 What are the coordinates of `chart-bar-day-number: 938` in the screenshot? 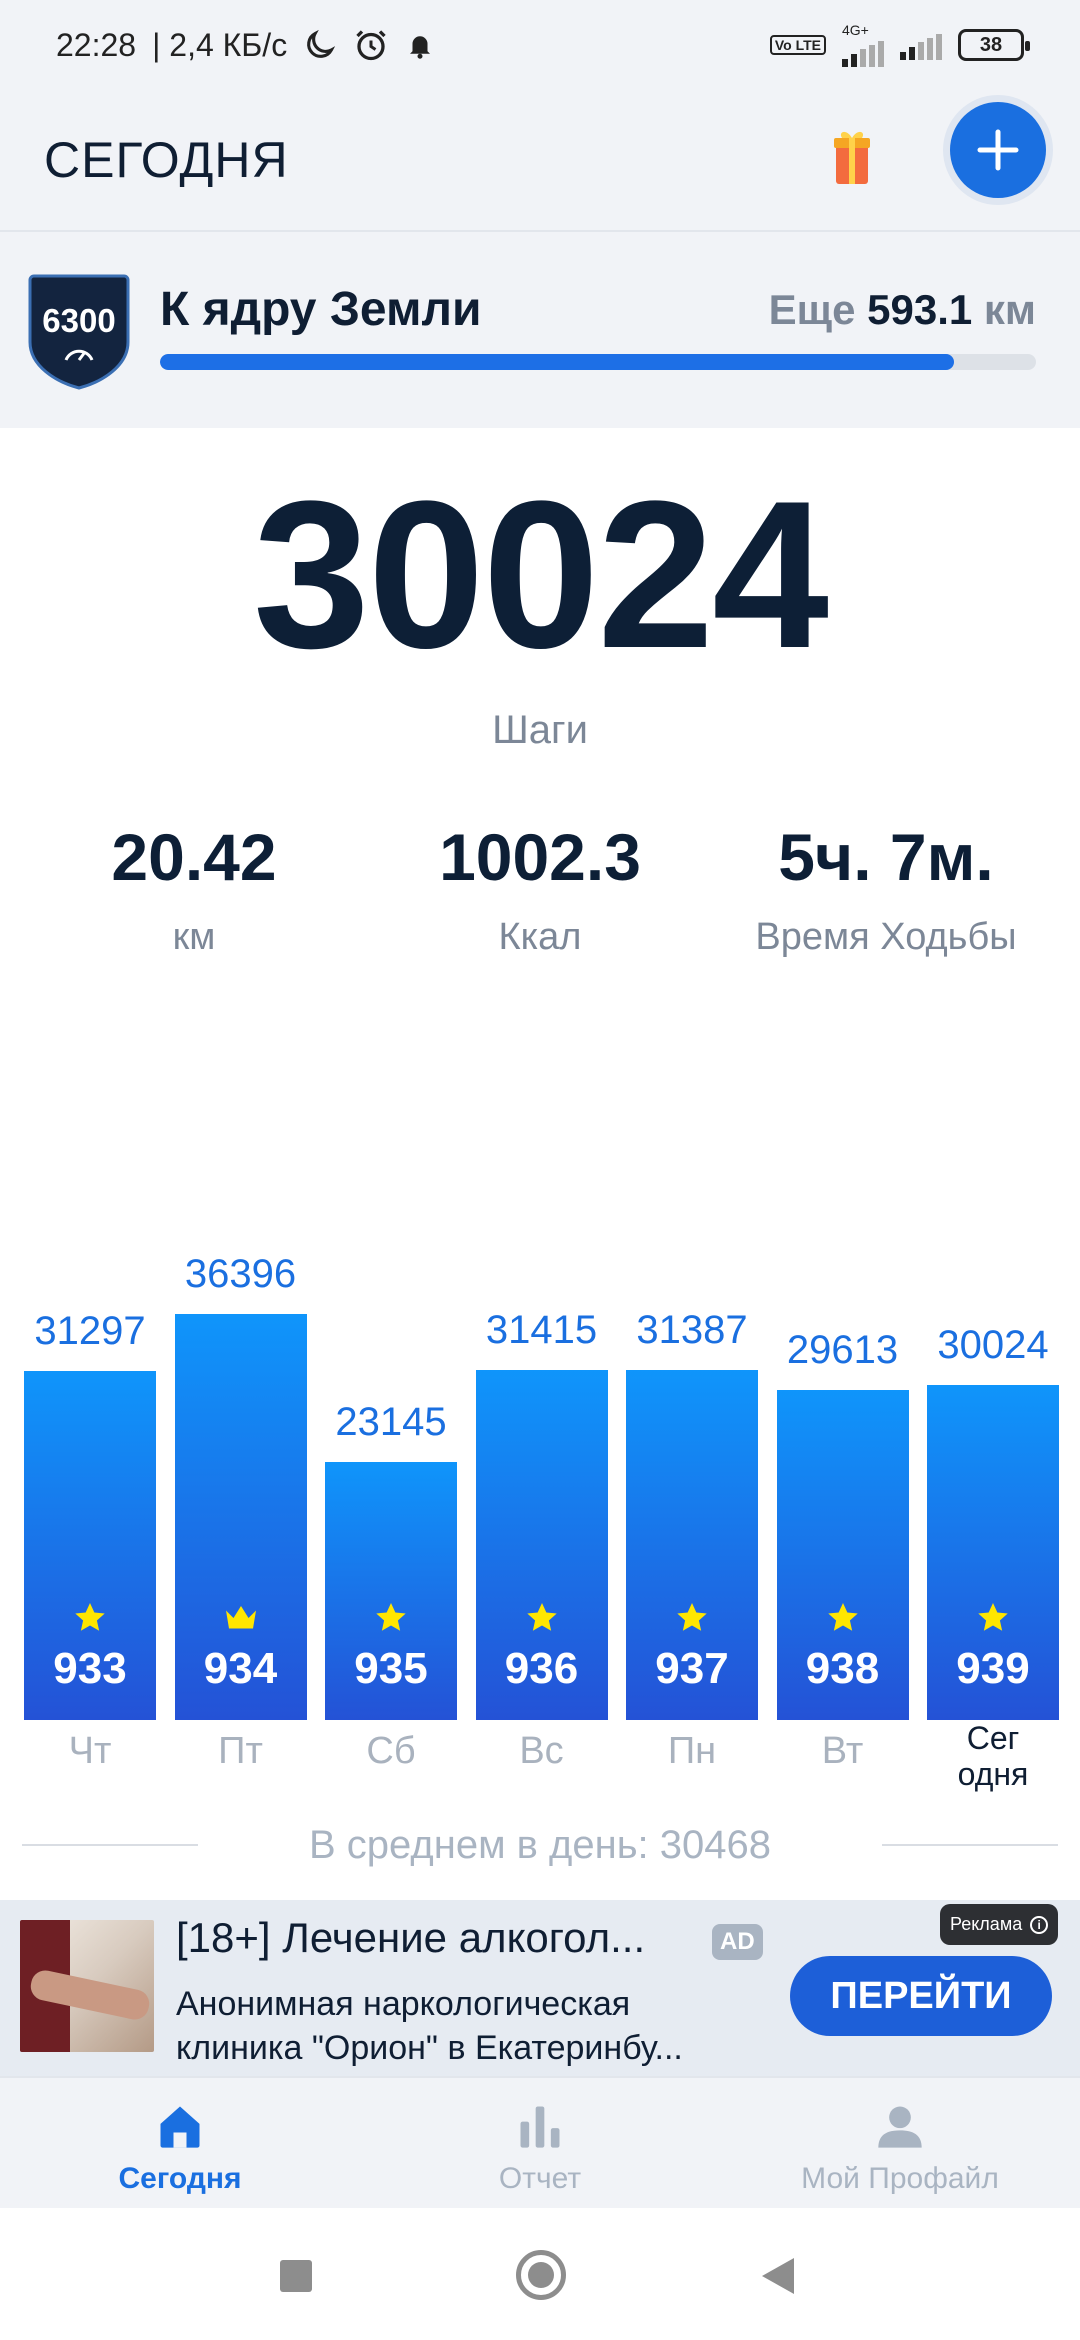 It's located at (842, 1668).